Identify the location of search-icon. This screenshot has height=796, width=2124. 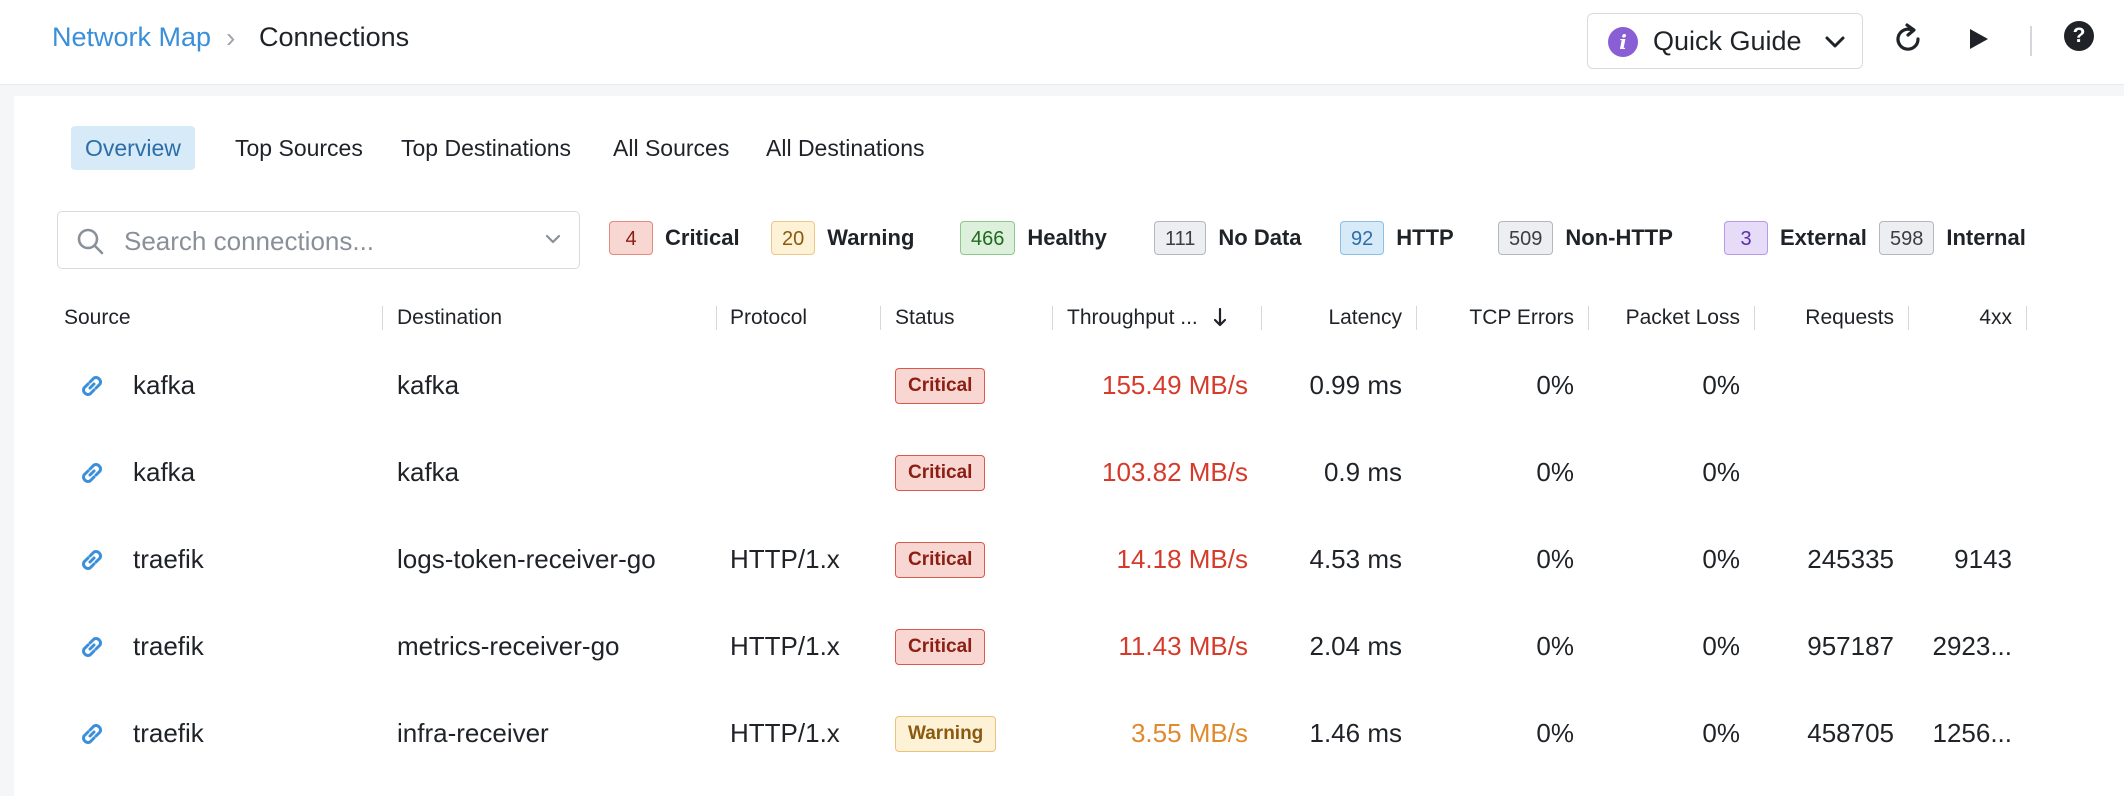
(90, 241).